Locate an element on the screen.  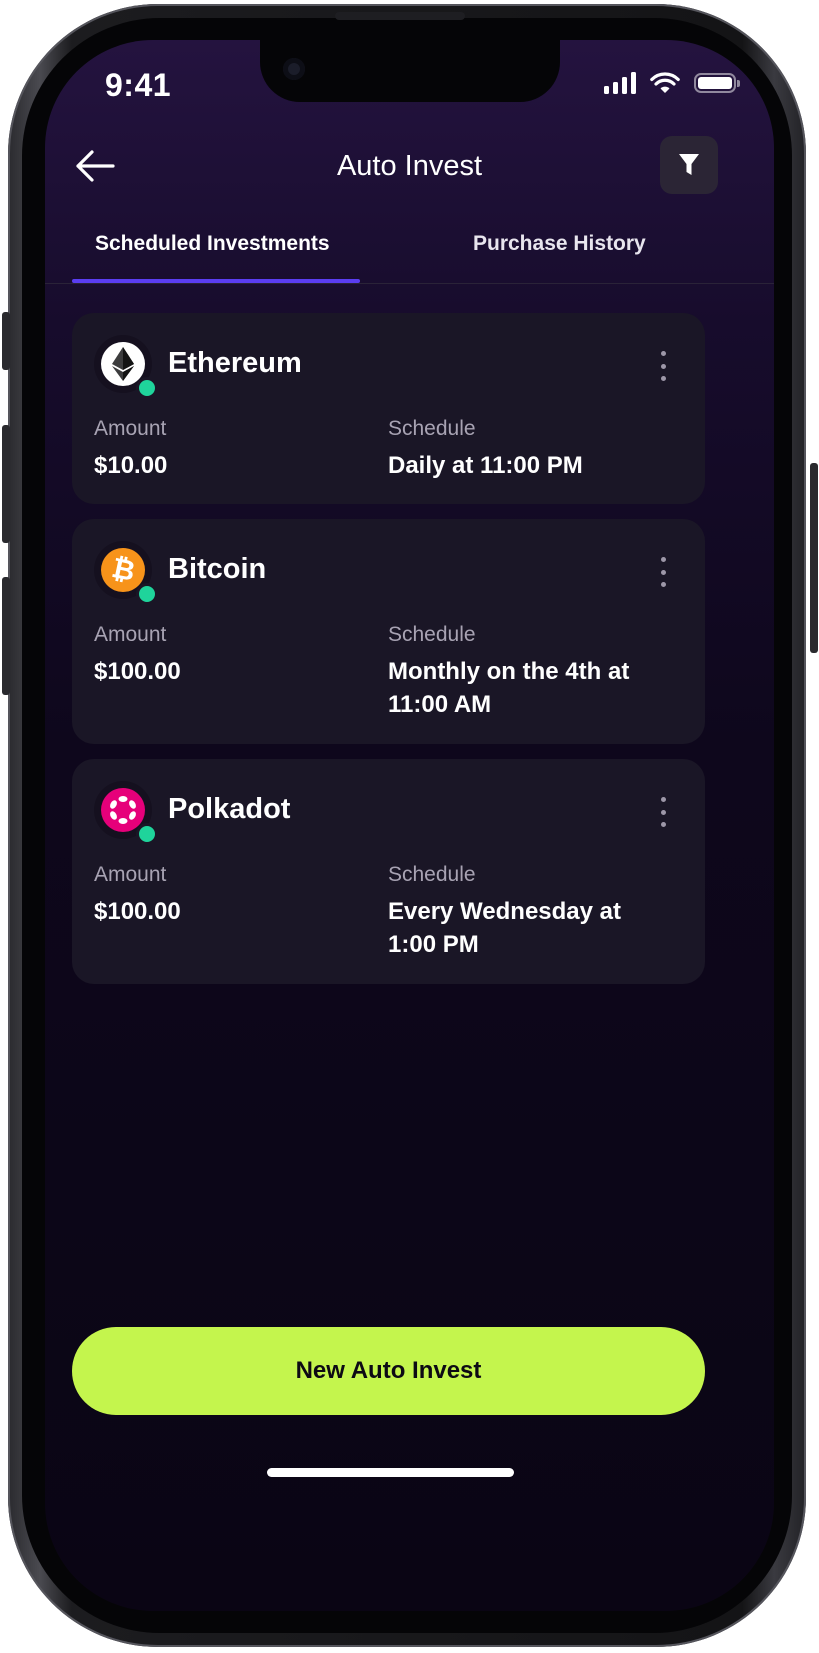
camera-icon is located at coordinates (294, 69).